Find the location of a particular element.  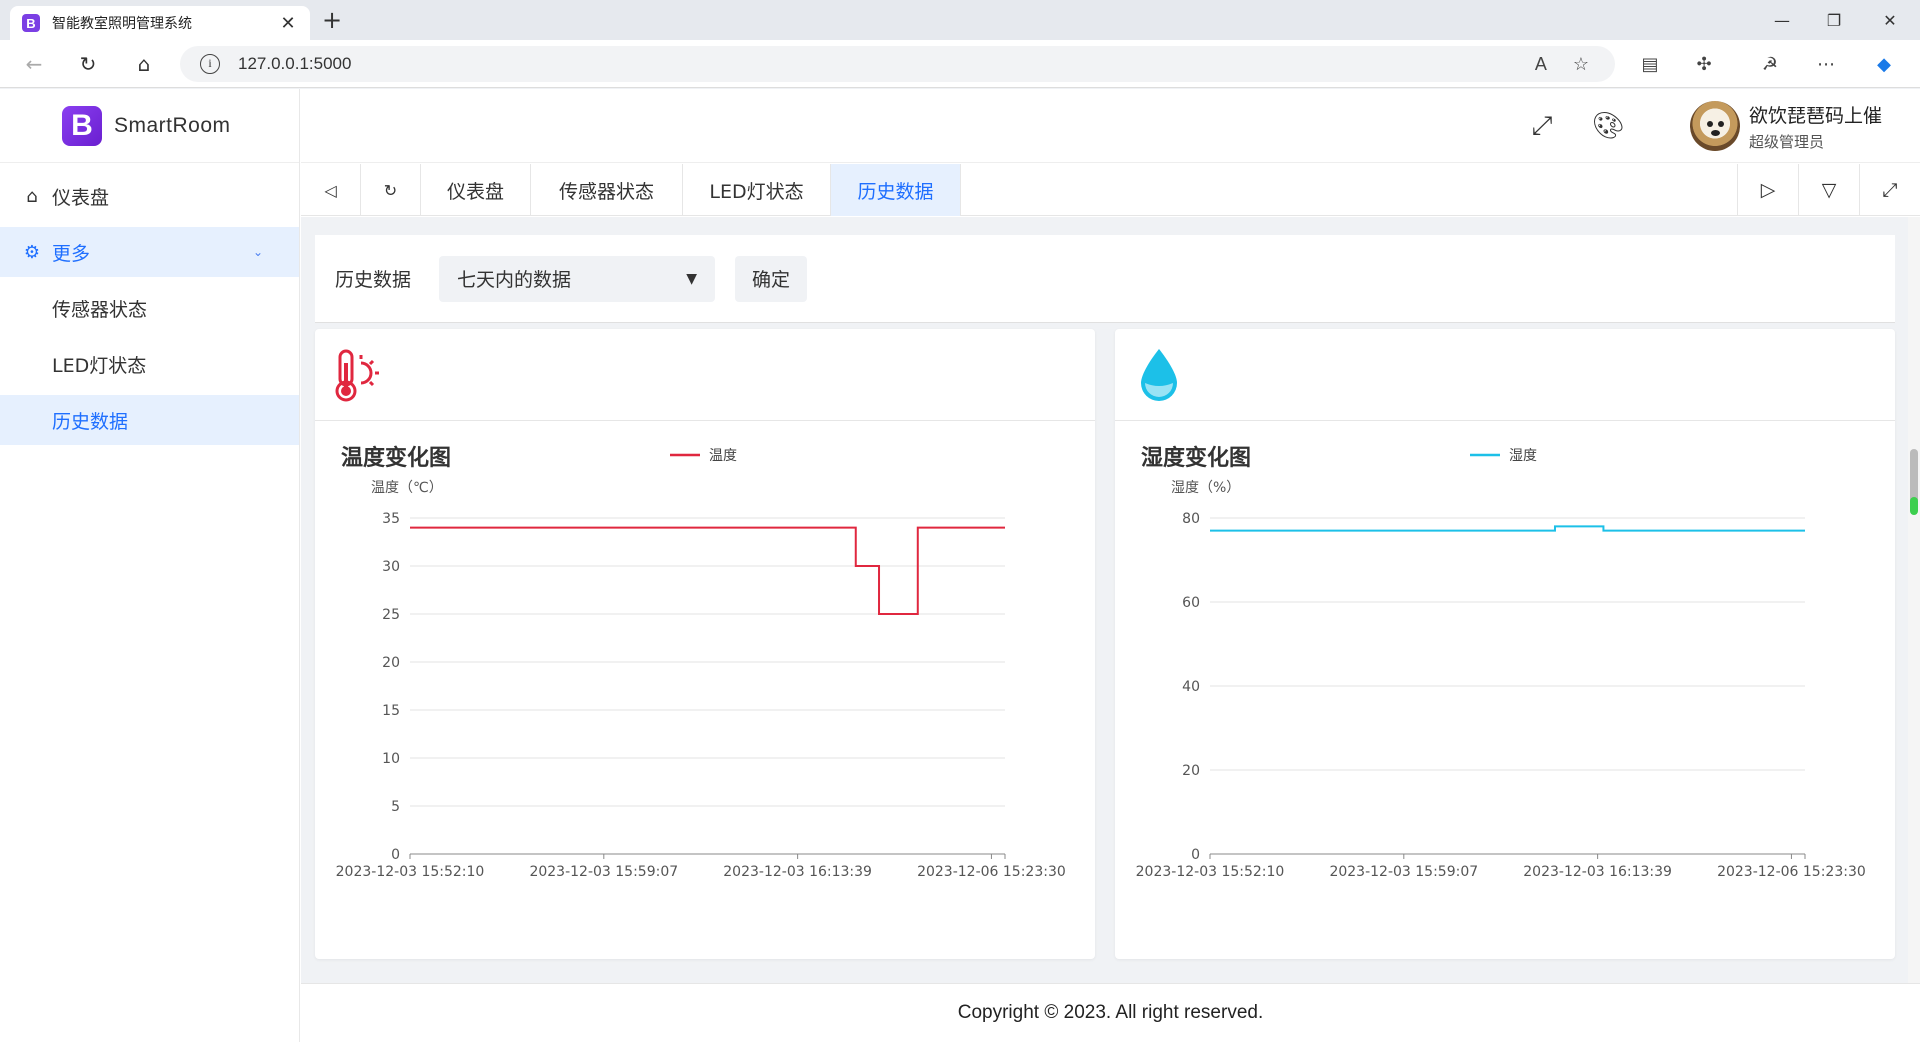

tab-led-status: LED灯状态 is located at coordinates (757, 190).